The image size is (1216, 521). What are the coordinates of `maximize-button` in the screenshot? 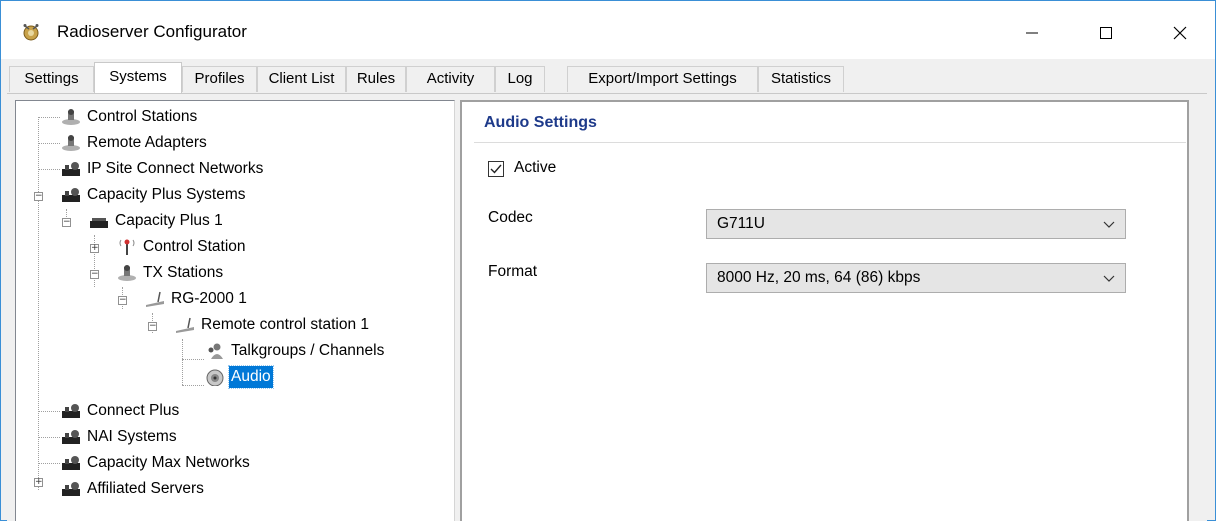 It's located at (1106, 33).